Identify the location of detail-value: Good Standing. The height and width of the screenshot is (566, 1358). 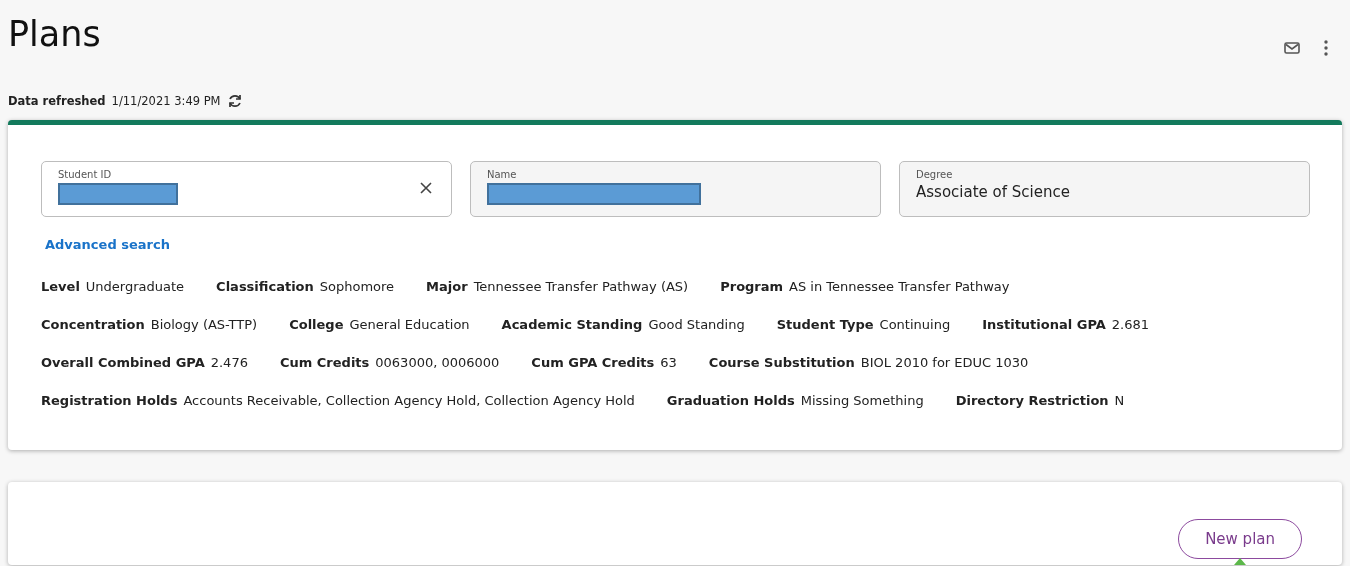
(696, 324).